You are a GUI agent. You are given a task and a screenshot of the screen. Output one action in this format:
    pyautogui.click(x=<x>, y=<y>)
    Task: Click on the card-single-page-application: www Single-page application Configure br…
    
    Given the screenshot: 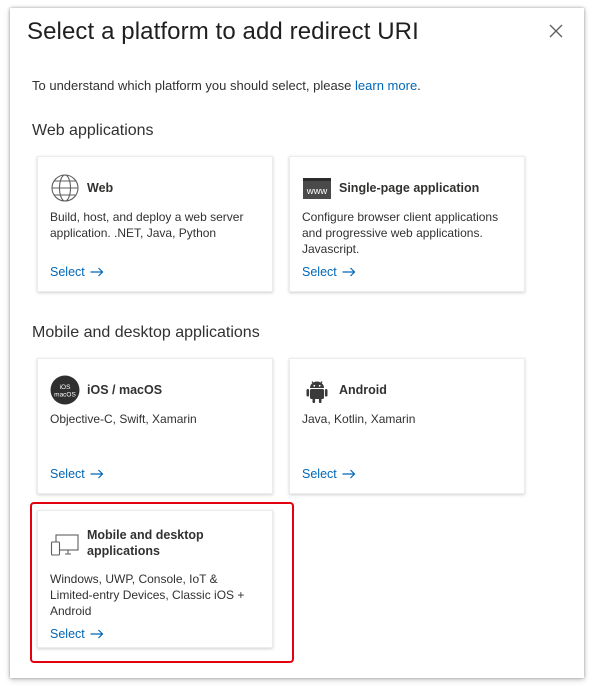 What is the action you would take?
    pyautogui.click(x=407, y=224)
    